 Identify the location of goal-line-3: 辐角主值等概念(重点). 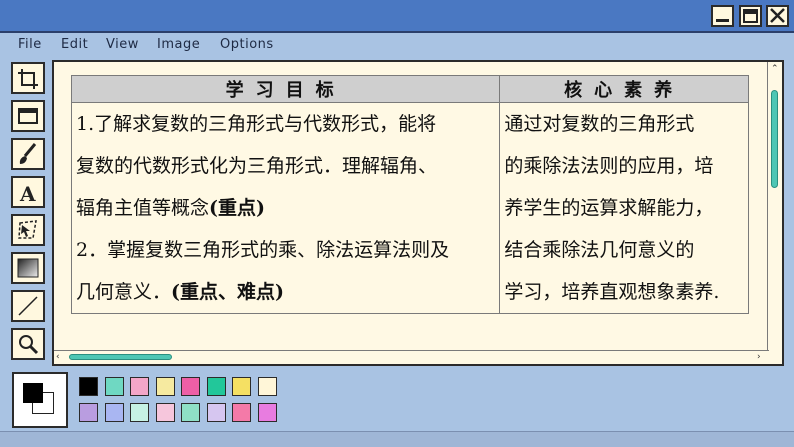
(285, 208).